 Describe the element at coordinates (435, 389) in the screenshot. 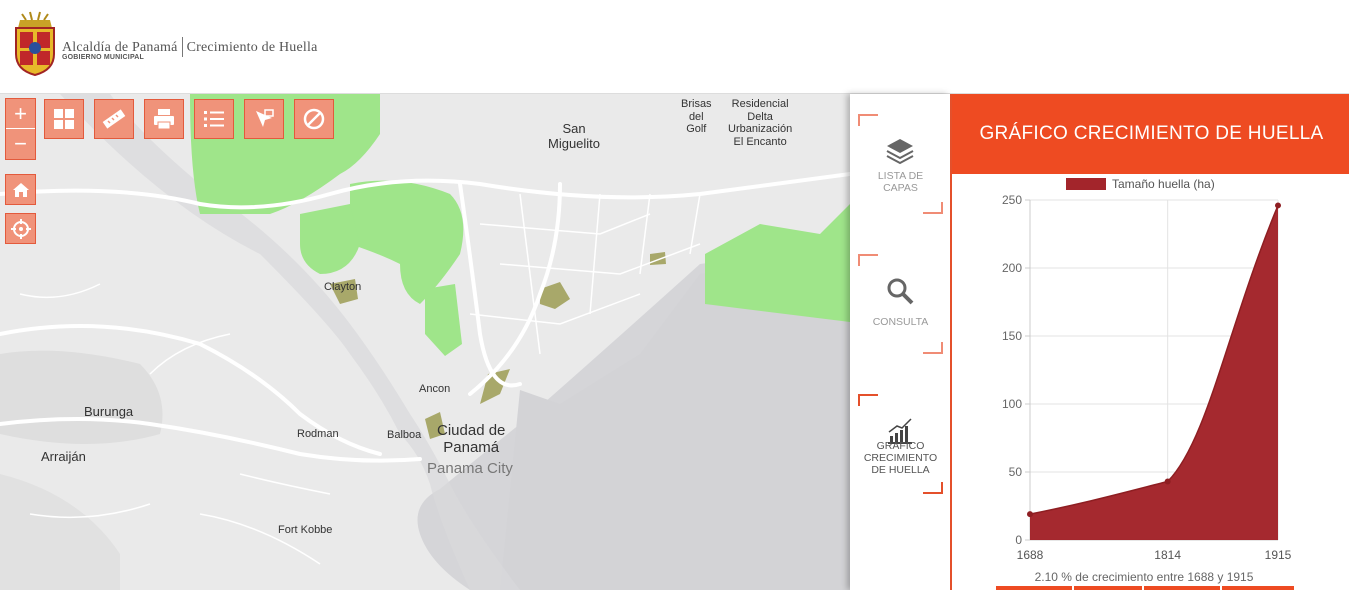

I see `label-ancon: Ancon` at that location.